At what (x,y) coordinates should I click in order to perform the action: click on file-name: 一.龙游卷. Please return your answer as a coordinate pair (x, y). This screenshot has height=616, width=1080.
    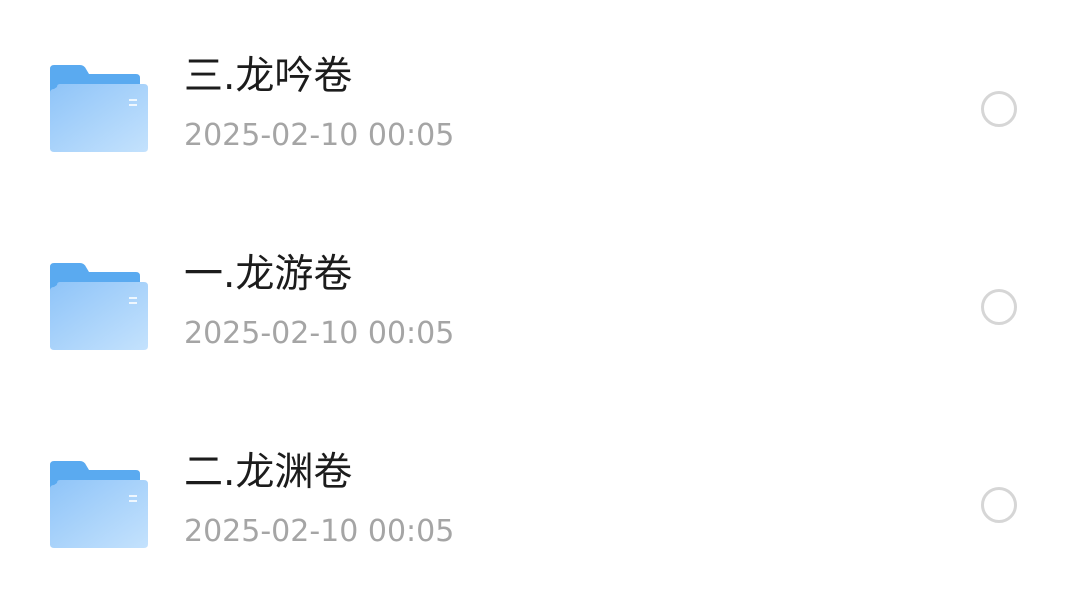
    Looking at the image, I should click on (268, 274).